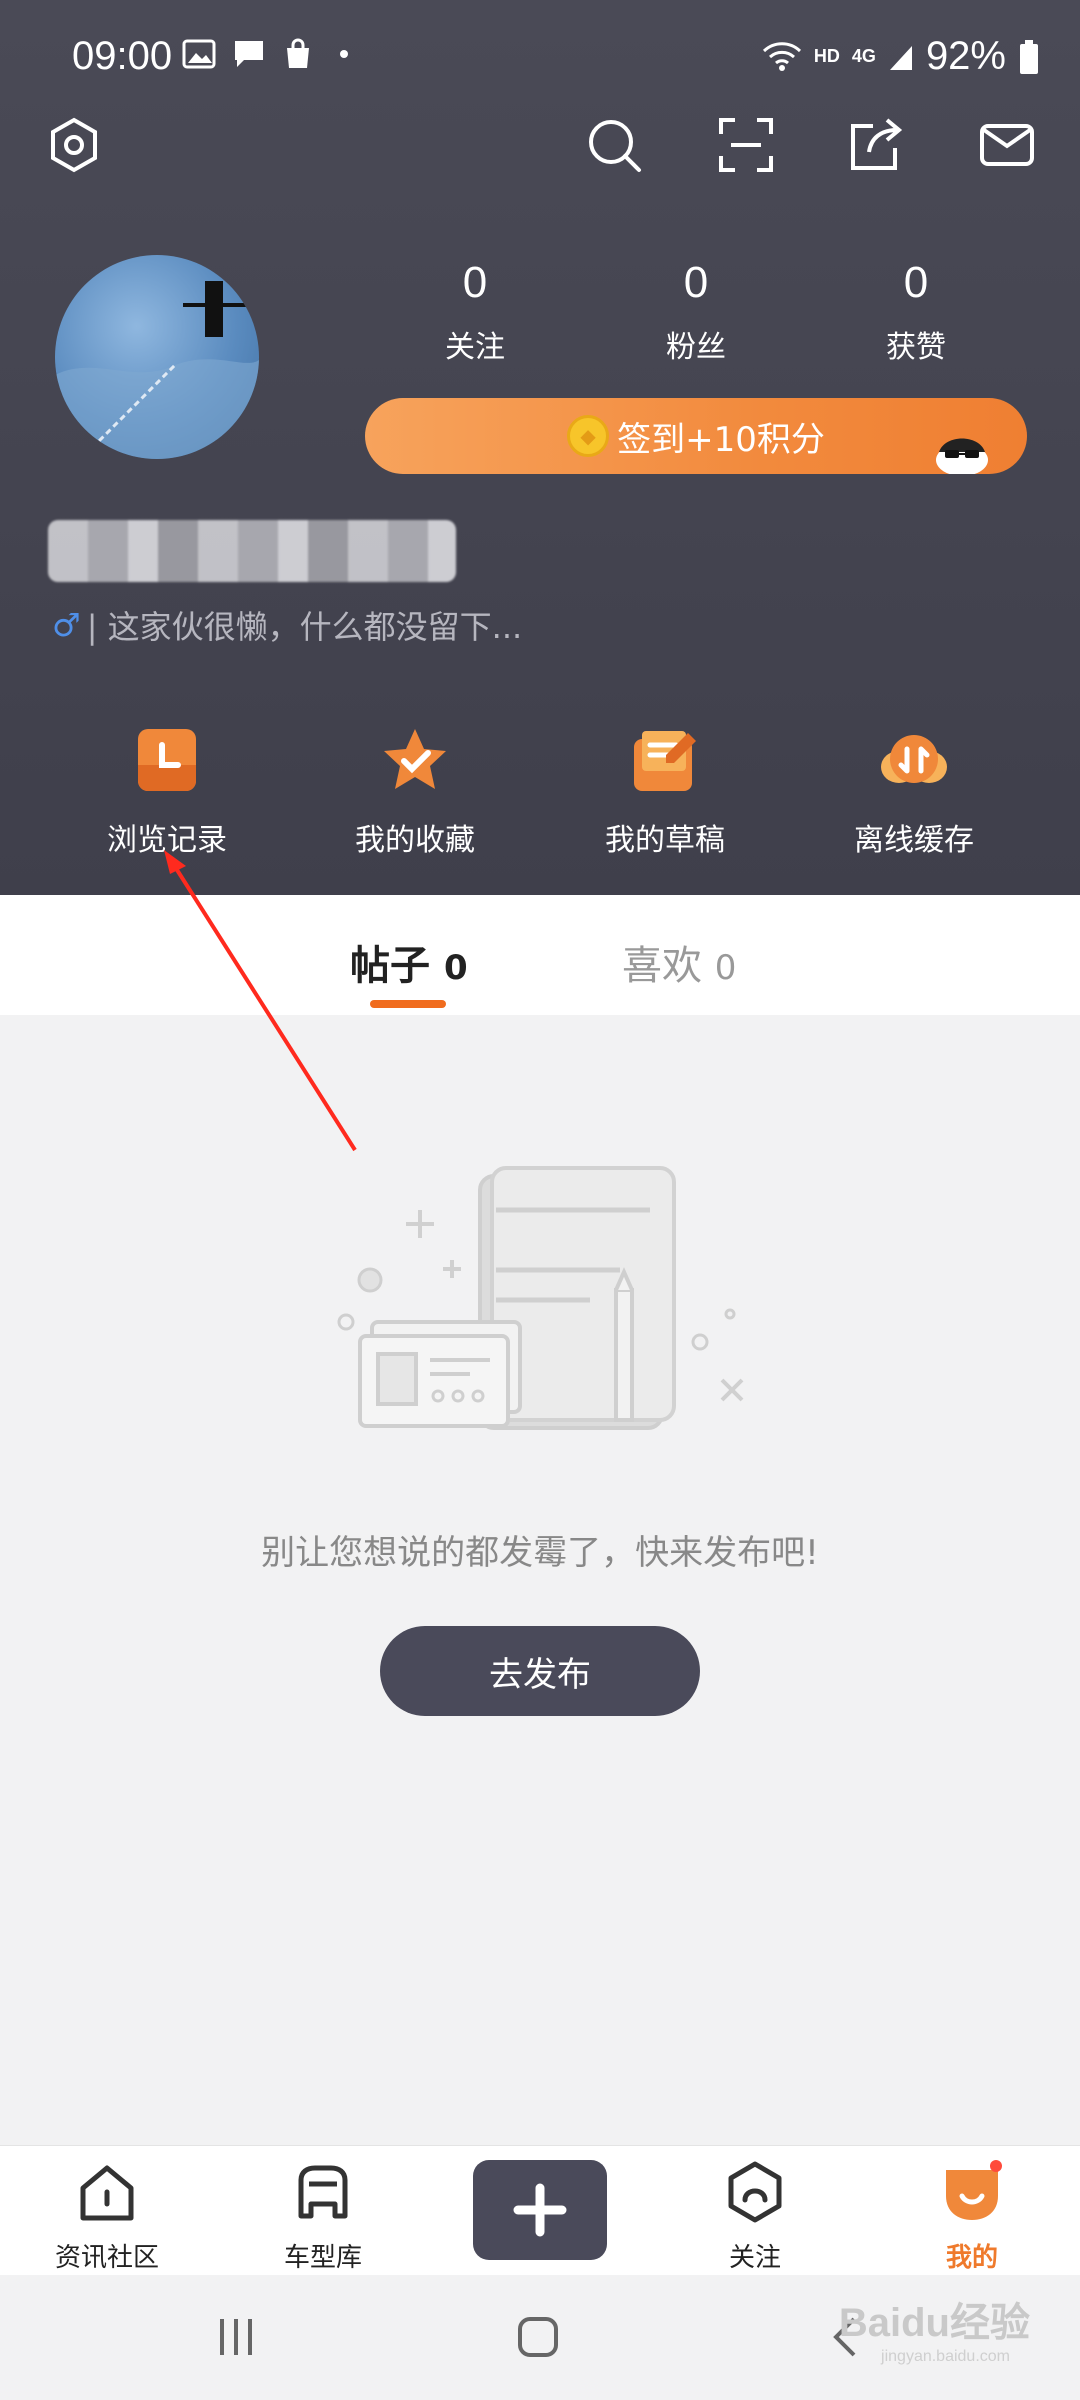  What do you see at coordinates (540, 60) in the screenshot?
I see `status-bar: 09:00 HD 4G 92%` at bounding box center [540, 60].